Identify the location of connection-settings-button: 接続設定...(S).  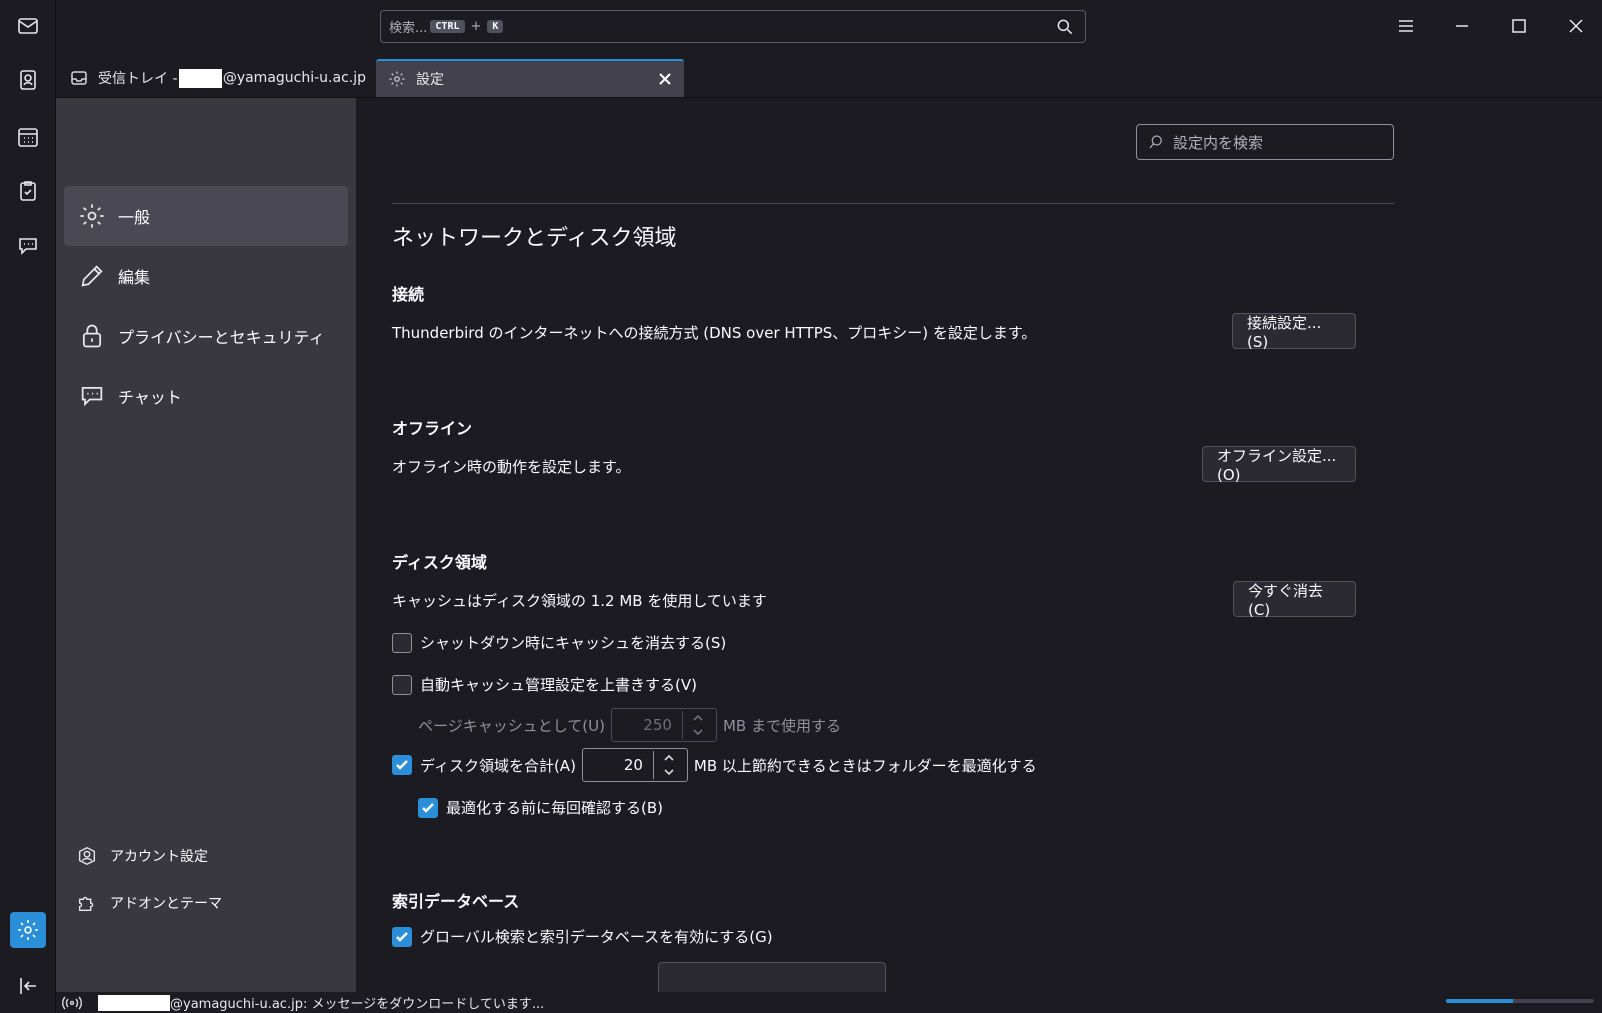
(1294, 332).